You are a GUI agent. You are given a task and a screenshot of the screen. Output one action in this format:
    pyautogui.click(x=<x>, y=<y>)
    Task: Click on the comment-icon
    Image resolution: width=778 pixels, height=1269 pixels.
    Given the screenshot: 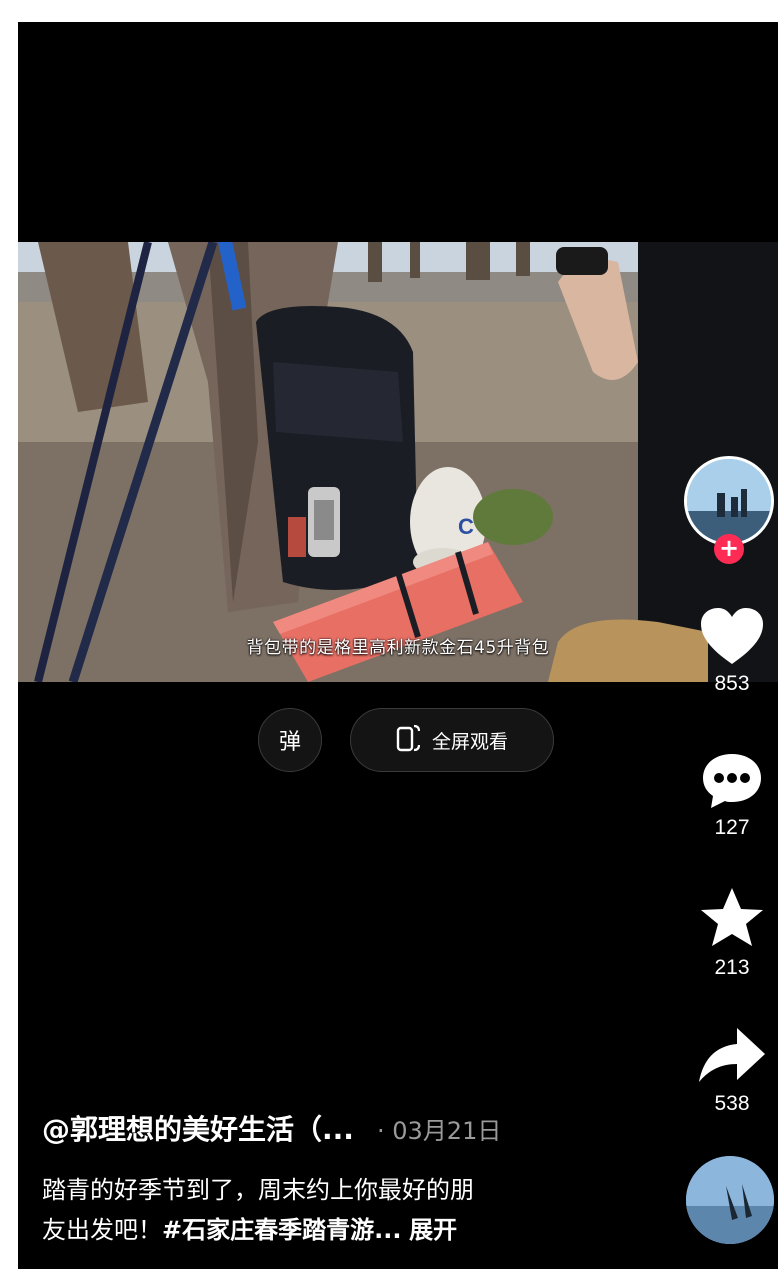 What is the action you would take?
    pyautogui.click(x=732, y=781)
    